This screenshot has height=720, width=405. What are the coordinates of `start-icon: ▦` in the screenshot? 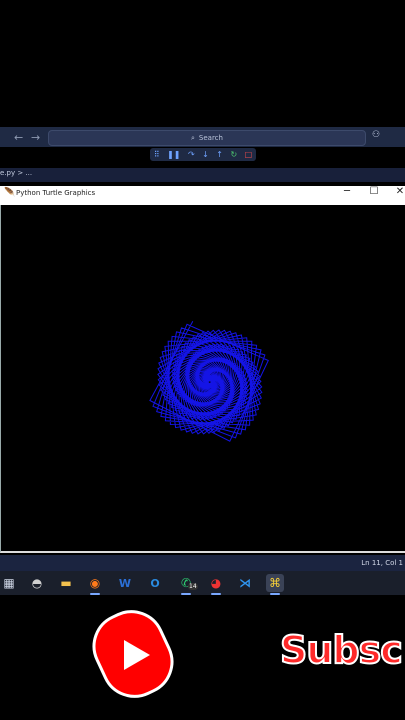 It's located at (9, 583).